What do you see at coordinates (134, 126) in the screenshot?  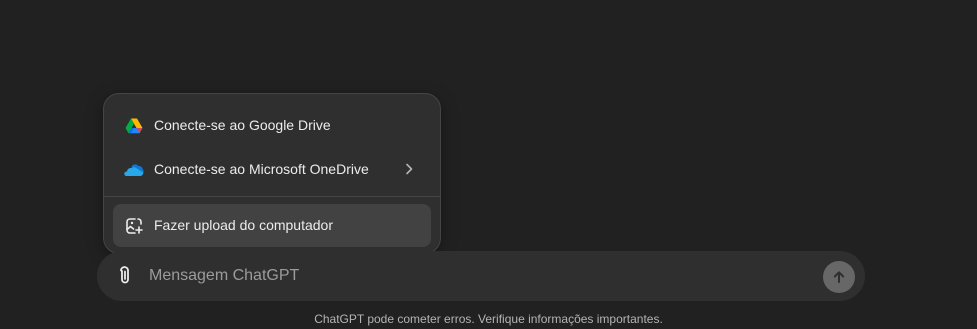 I see `google-drive-icon` at bounding box center [134, 126].